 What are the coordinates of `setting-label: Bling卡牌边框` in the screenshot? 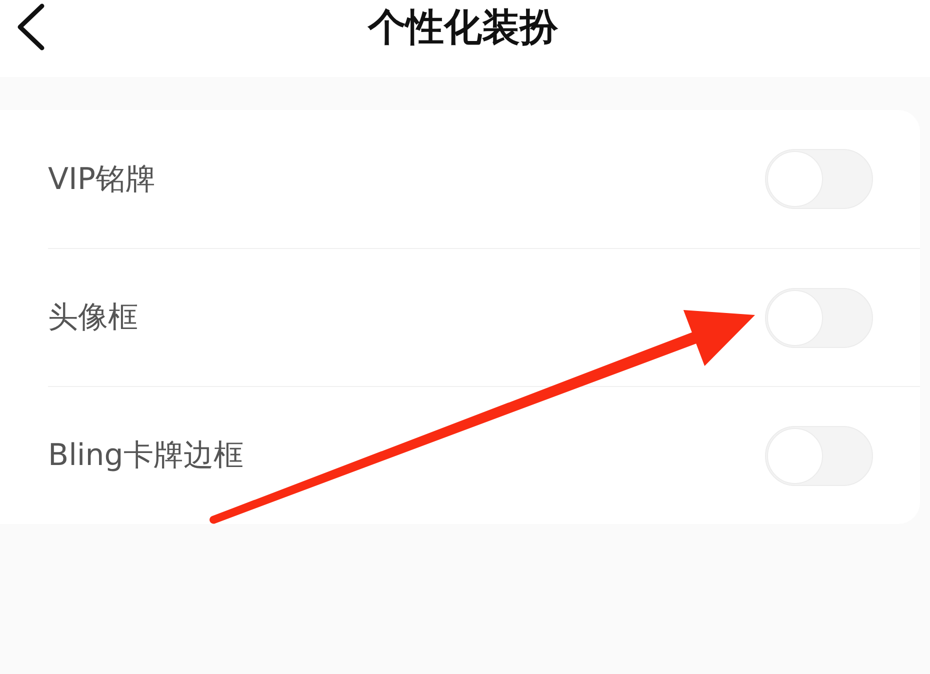 It's located at (146, 456).